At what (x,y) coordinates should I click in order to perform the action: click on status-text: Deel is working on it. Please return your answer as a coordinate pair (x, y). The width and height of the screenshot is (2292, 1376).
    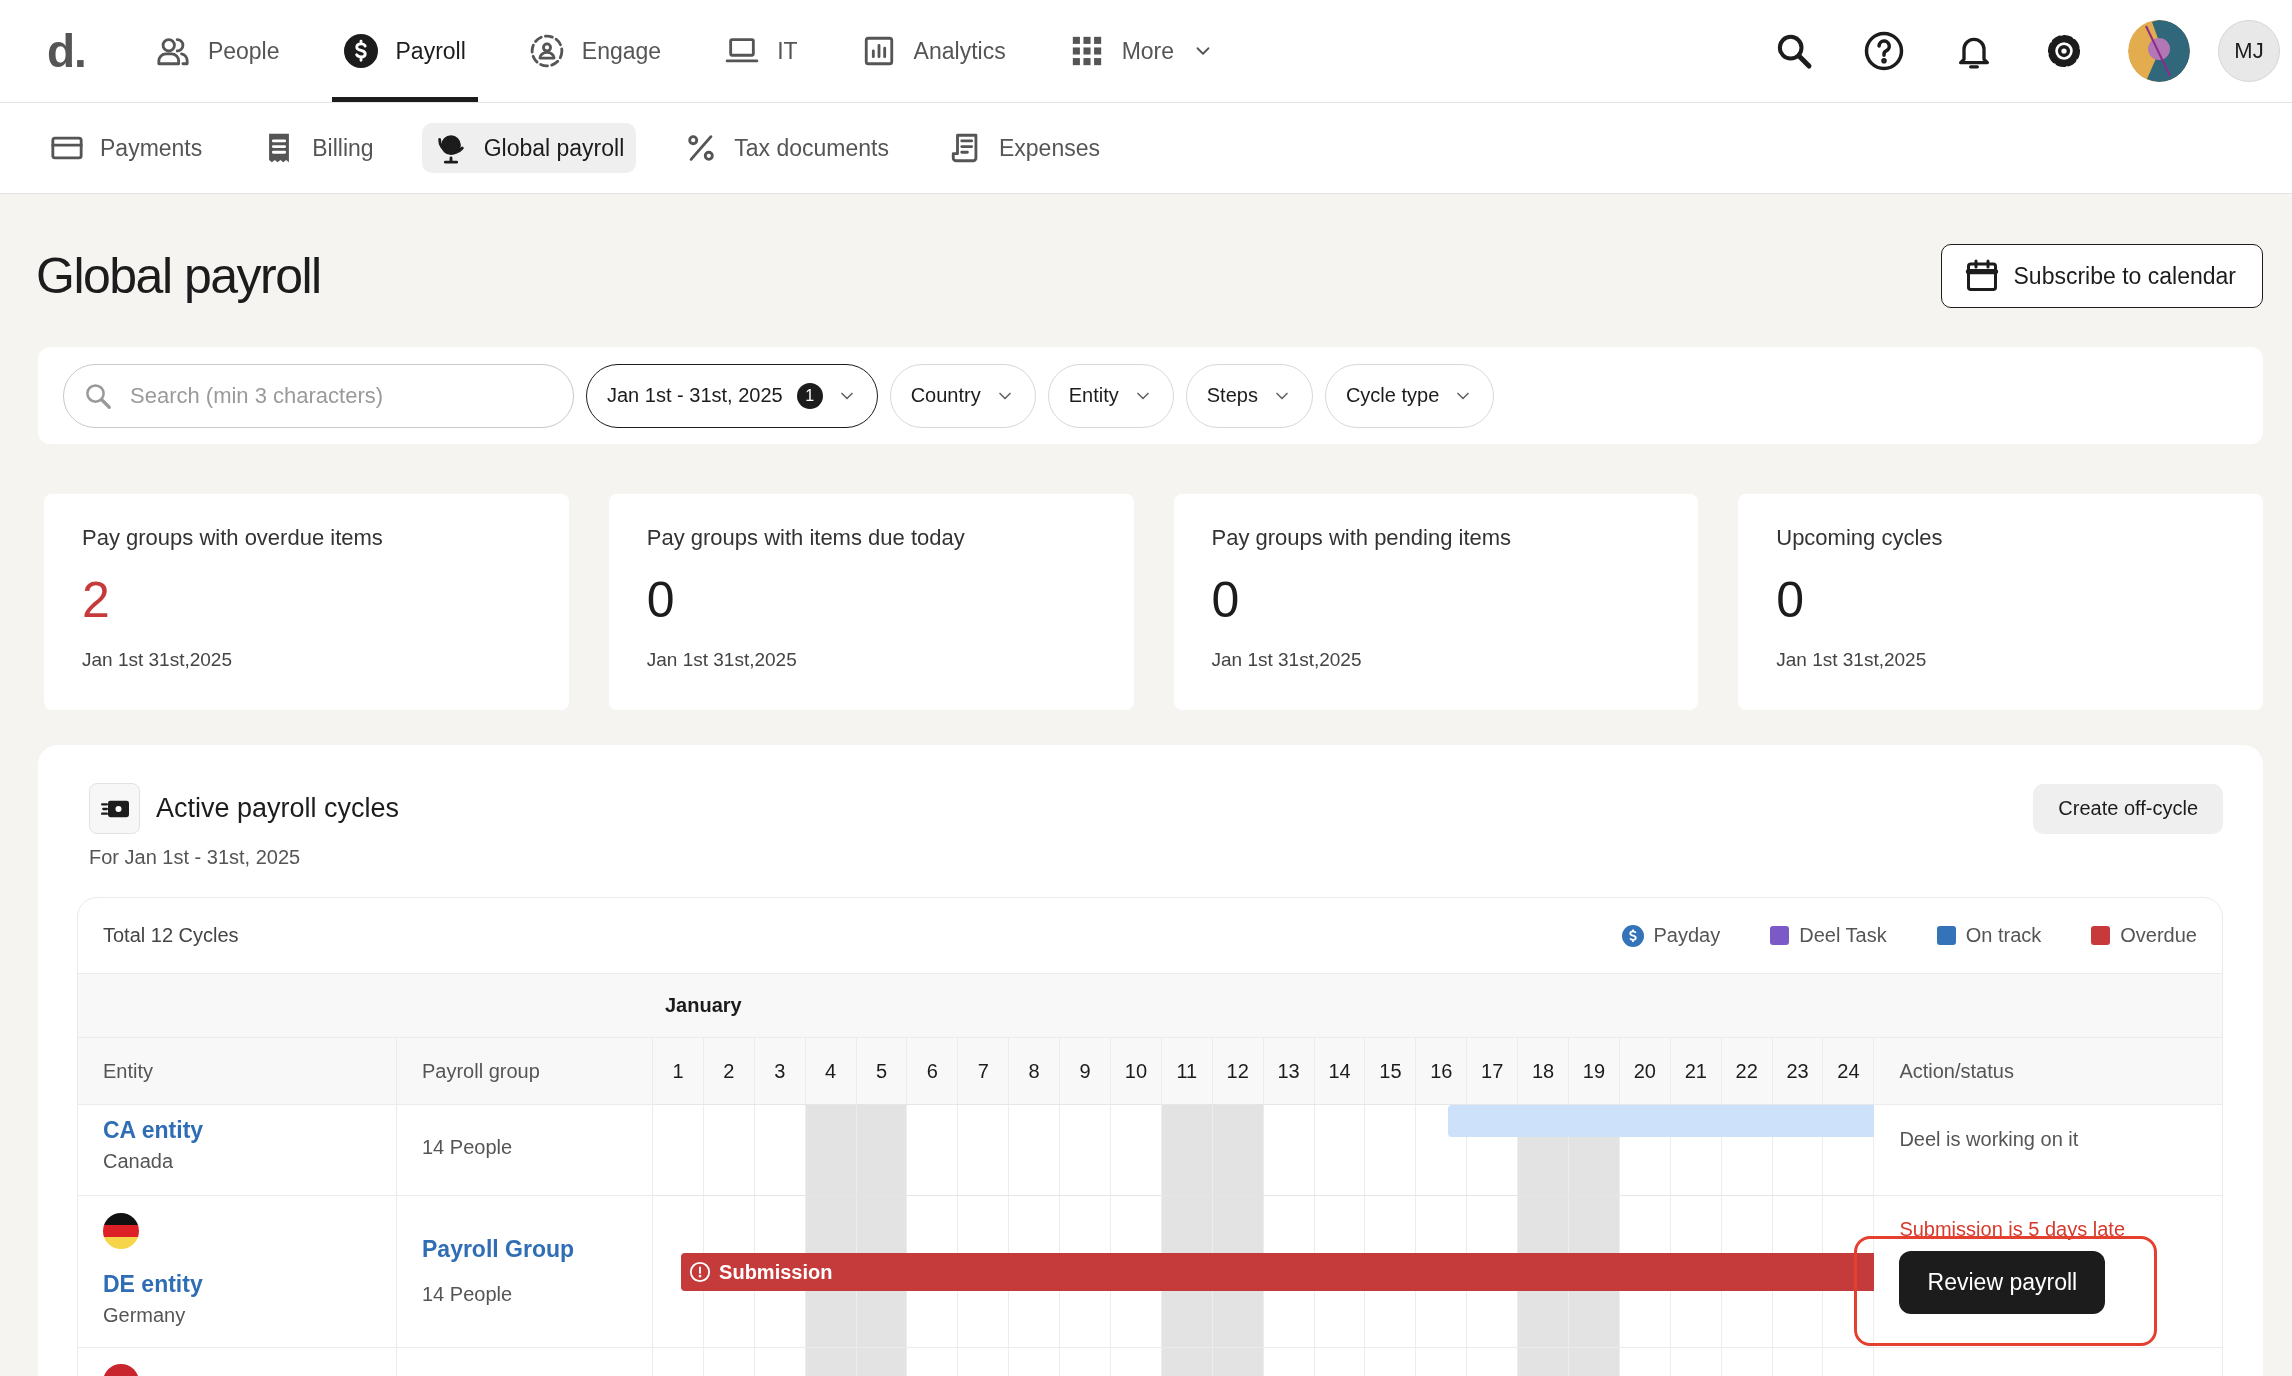
    Looking at the image, I should click on (1989, 1139).